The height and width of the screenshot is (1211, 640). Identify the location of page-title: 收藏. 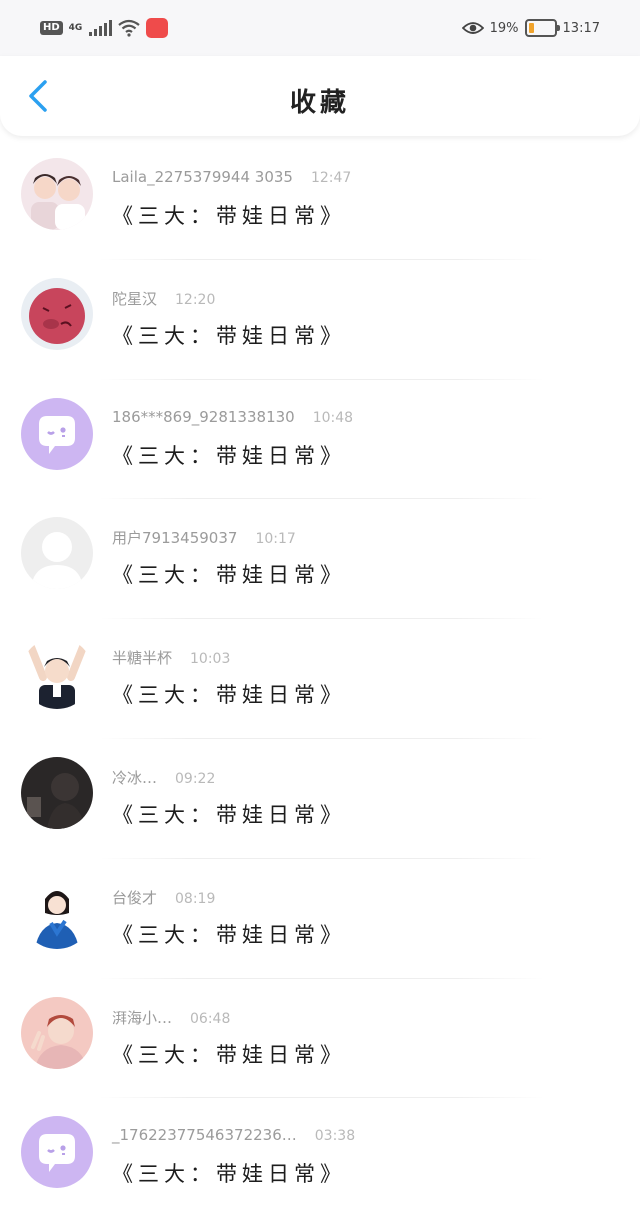
(319, 103).